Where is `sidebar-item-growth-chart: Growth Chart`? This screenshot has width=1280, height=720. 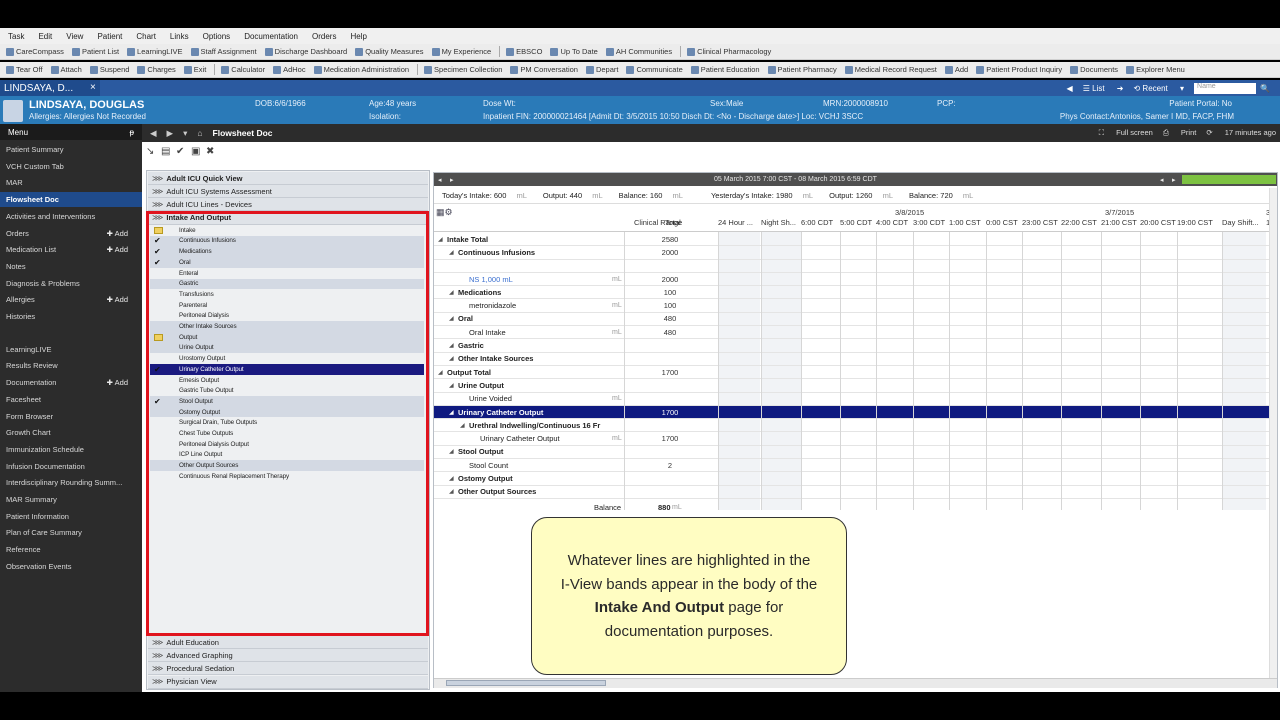
sidebar-item-growth-chart: Growth Chart is located at coordinates (71, 432).